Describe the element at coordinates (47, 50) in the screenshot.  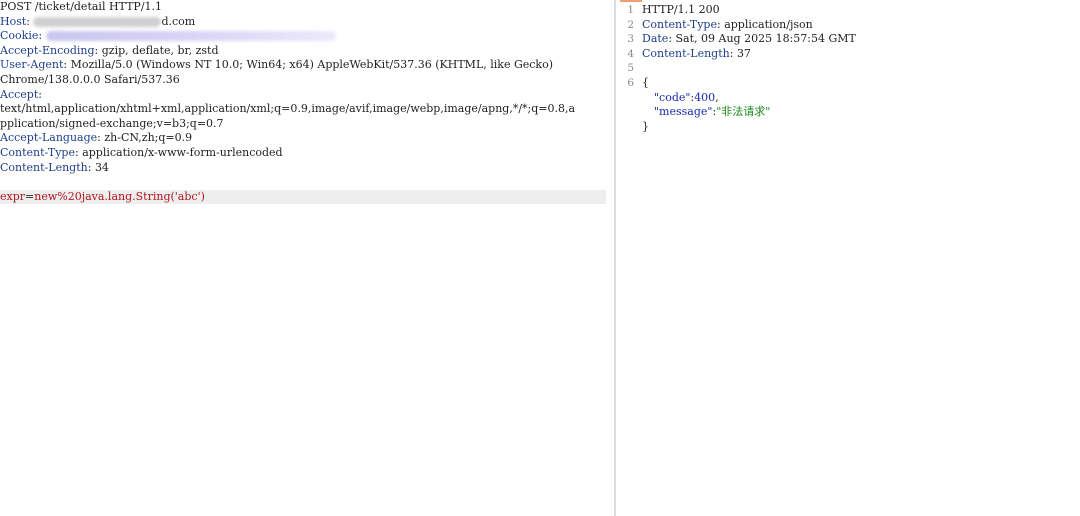
I see `header-name: Accept-Encoding` at that location.